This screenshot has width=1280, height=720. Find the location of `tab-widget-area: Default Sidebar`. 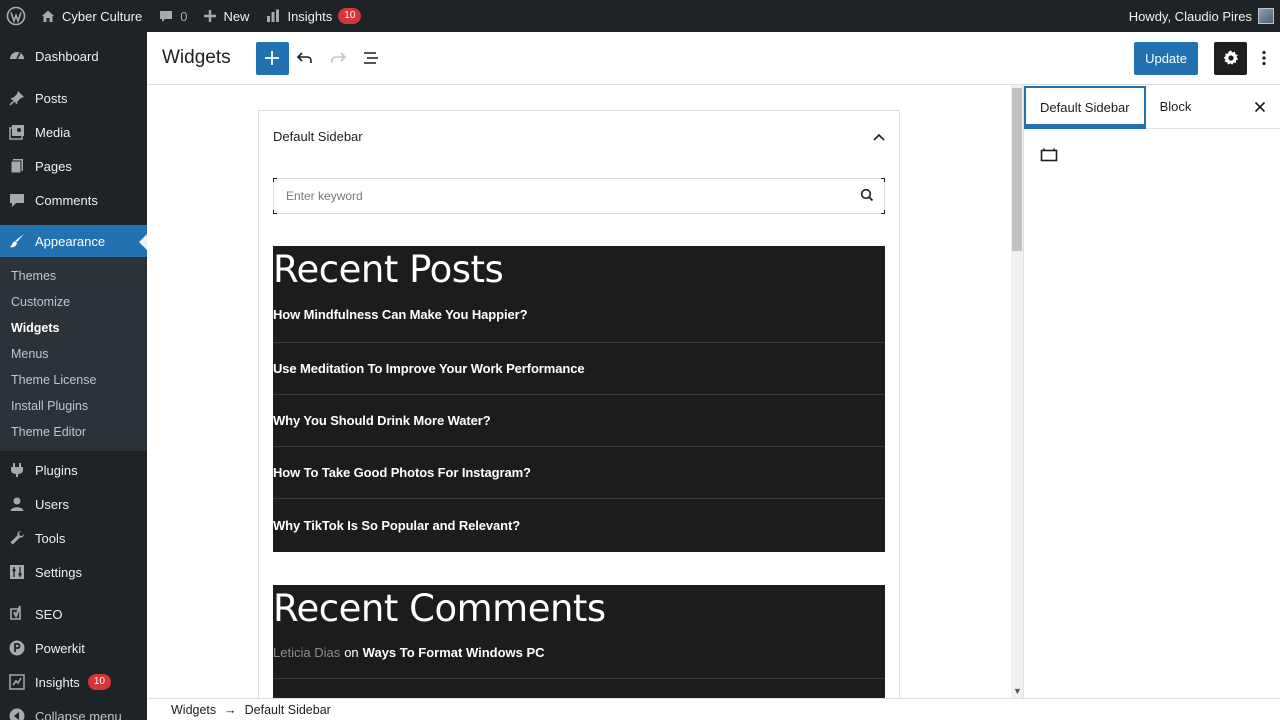

tab-widget-area: Default Sidebar is located at coordinates (1085, 107).